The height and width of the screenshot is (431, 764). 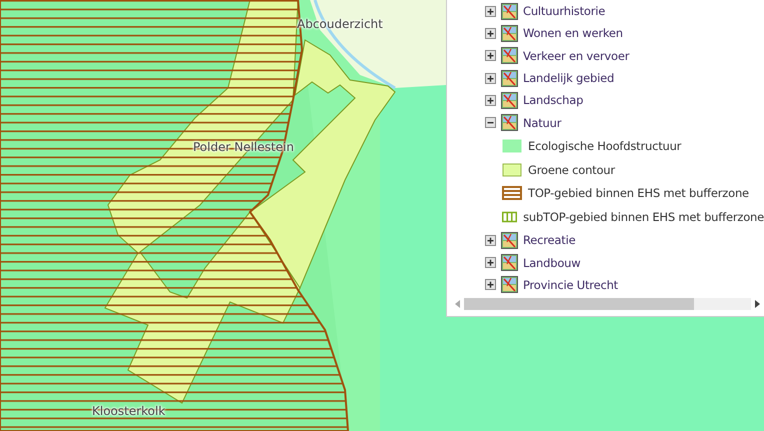 I want to click on legend-label: TOP-gebied binnen EHS met bufferzone, so click(x=638, y=193).